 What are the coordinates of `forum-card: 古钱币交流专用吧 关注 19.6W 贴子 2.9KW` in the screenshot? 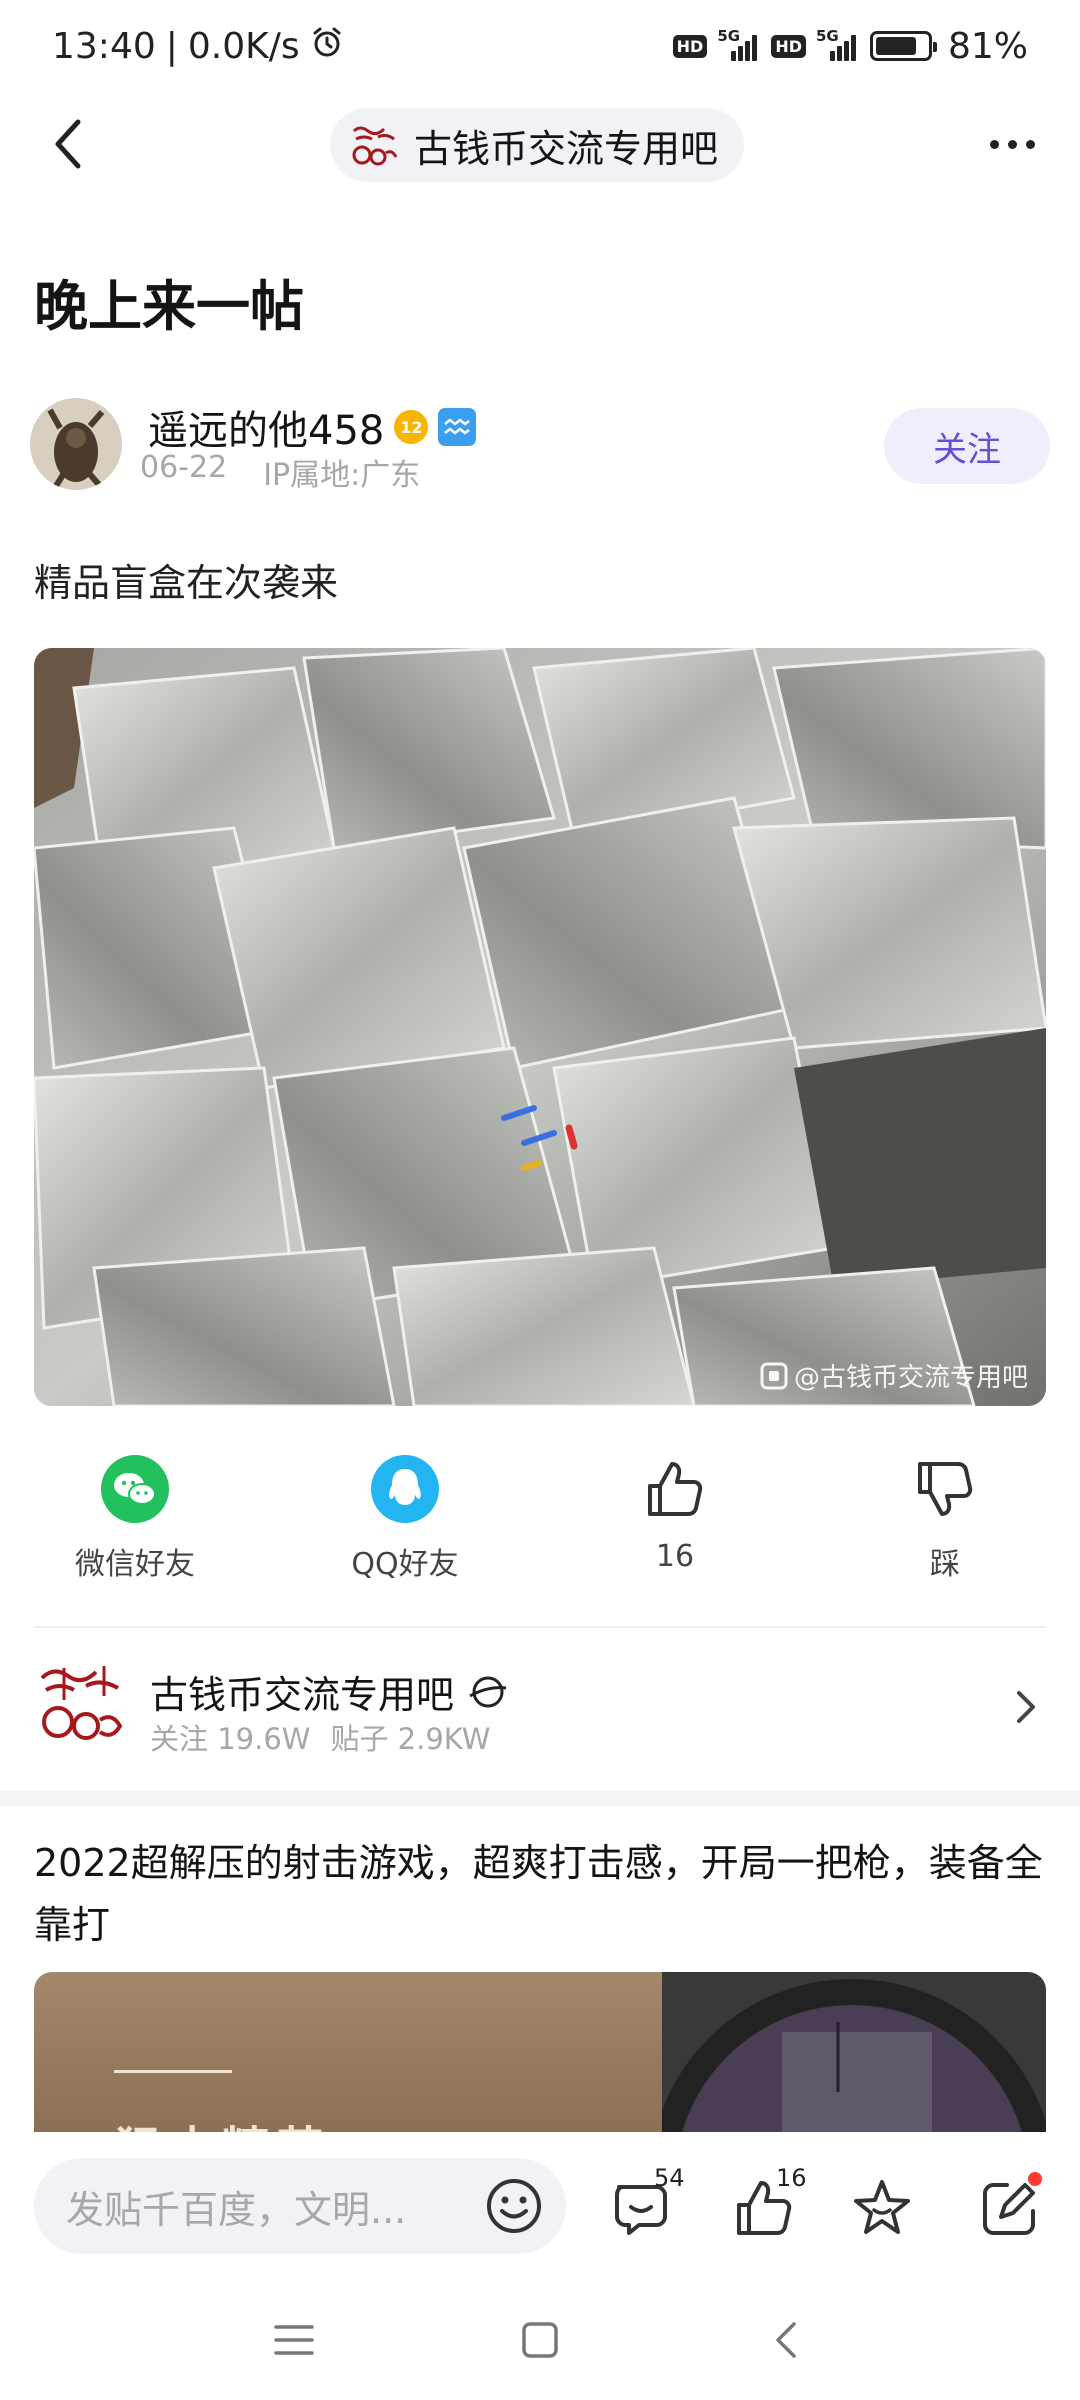 It's located at (540, 1710).